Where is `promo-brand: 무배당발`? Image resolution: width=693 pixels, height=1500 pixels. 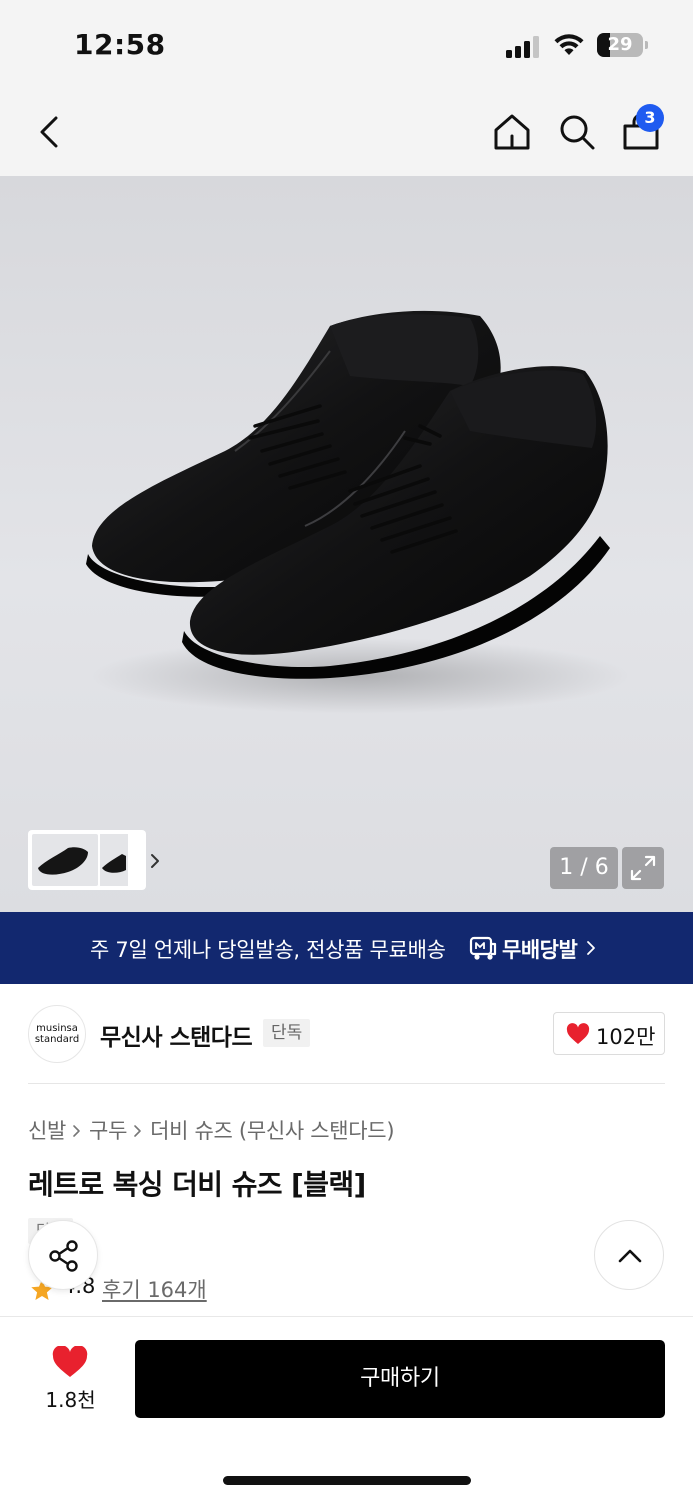
promo-brand: 무배당발 is located at coordinates (540, 950).